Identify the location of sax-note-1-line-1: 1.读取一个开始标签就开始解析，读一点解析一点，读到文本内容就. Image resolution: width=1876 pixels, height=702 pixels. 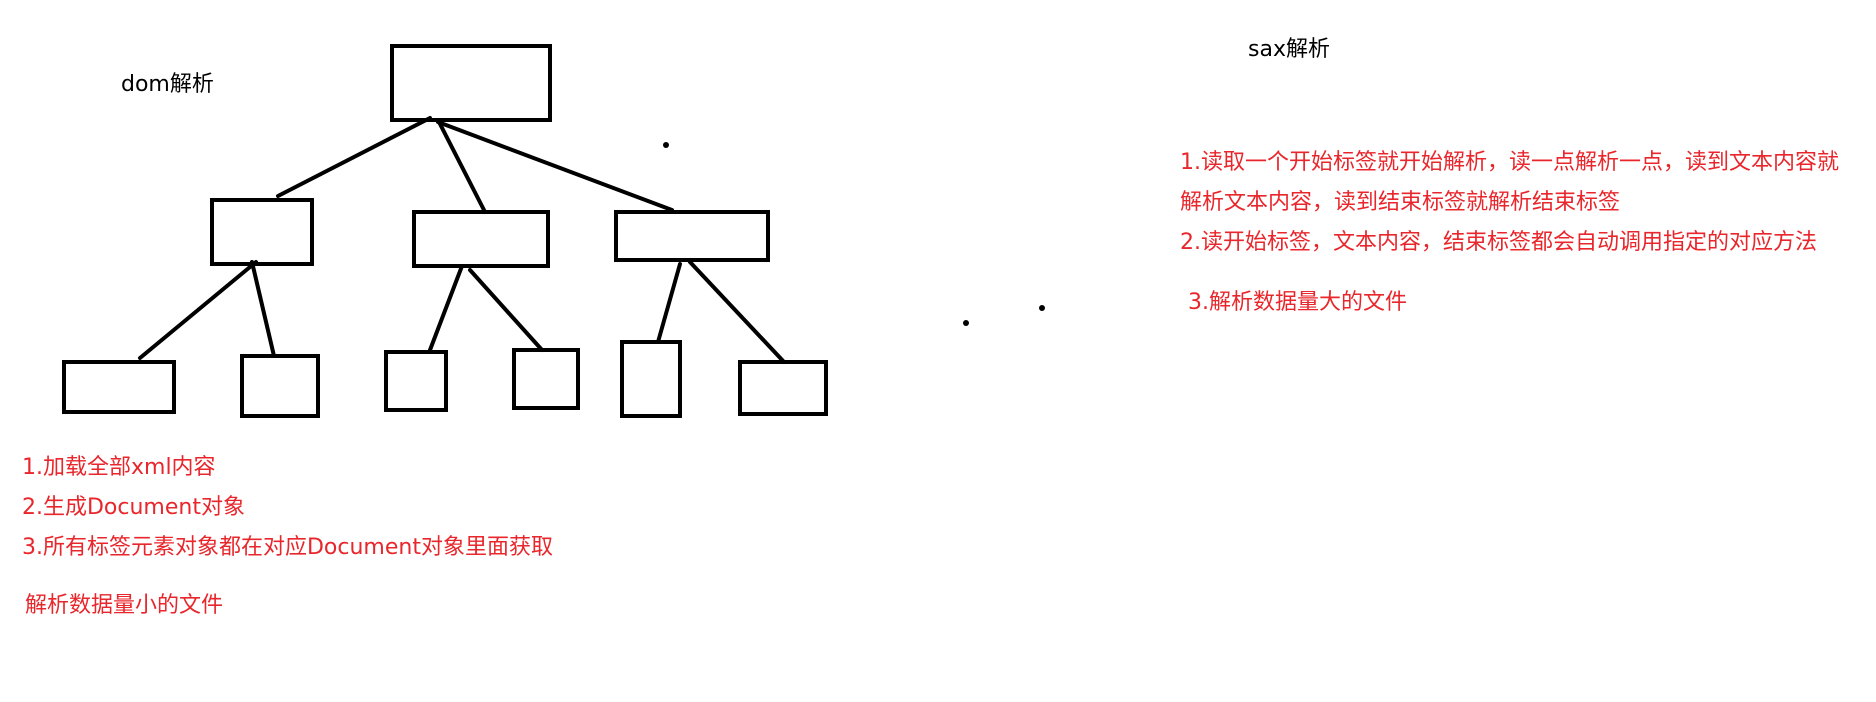
(1509, 162).